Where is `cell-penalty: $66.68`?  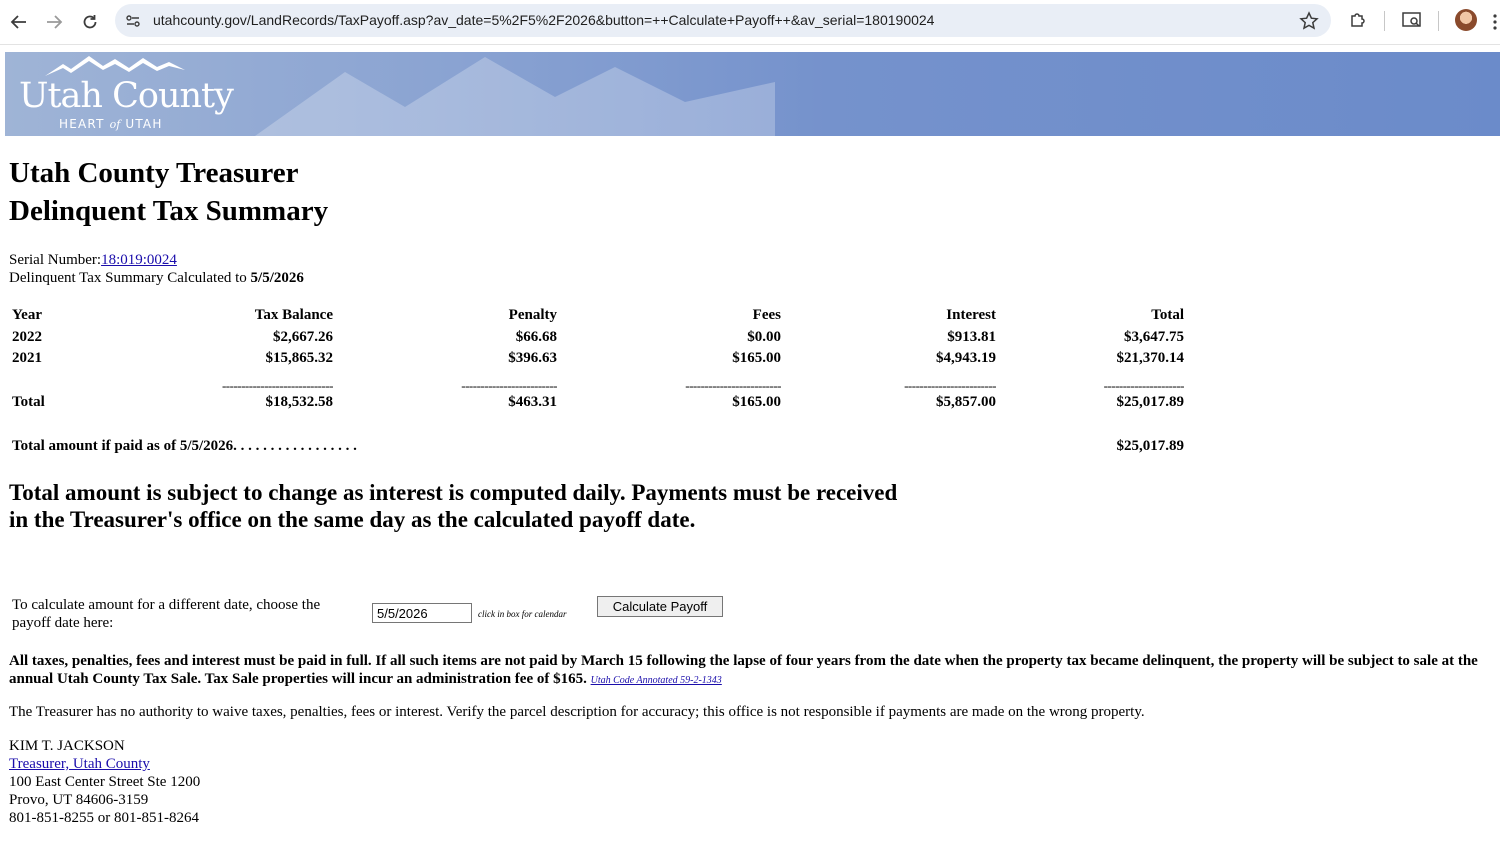
cell-penalty: $66.68 is located at coordinates (536, 337).